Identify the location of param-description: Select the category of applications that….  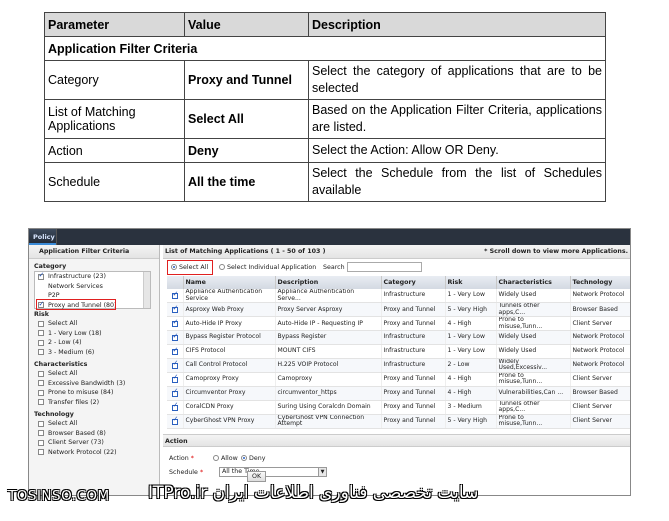
(457, 80).